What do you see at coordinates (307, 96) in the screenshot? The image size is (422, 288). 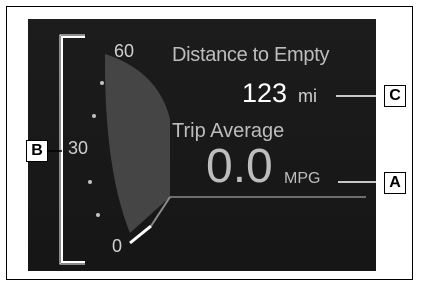 I see `distance-to-empty-unit: mi` at bounding box center [307, 96].